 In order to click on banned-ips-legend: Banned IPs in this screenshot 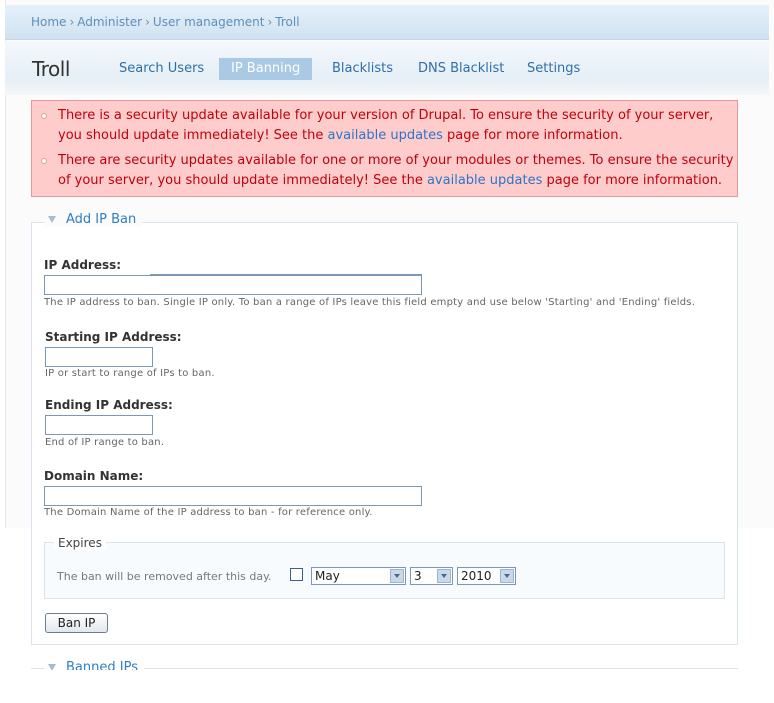, I will do `click(94, 665)`.